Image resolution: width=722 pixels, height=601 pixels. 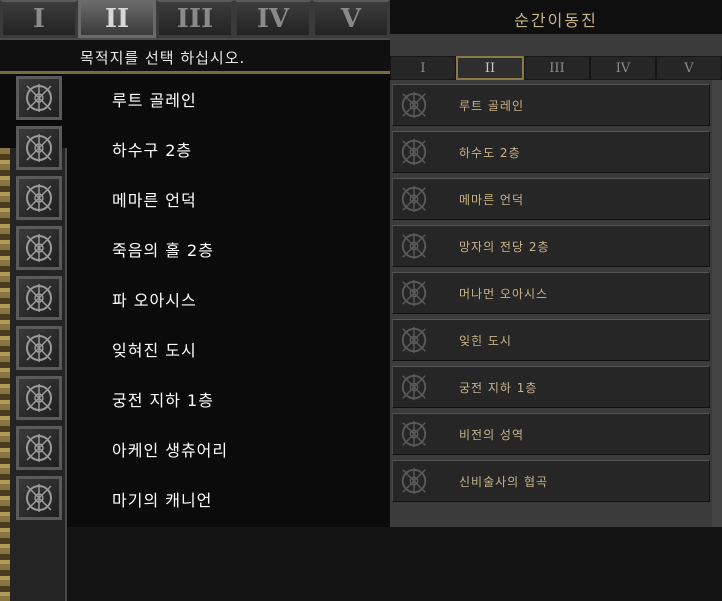 What do you see at coordinates (551, 152) in the screenshot?
I see `waypoint-row: 하수도 2층` at bounding box center [551, 152].